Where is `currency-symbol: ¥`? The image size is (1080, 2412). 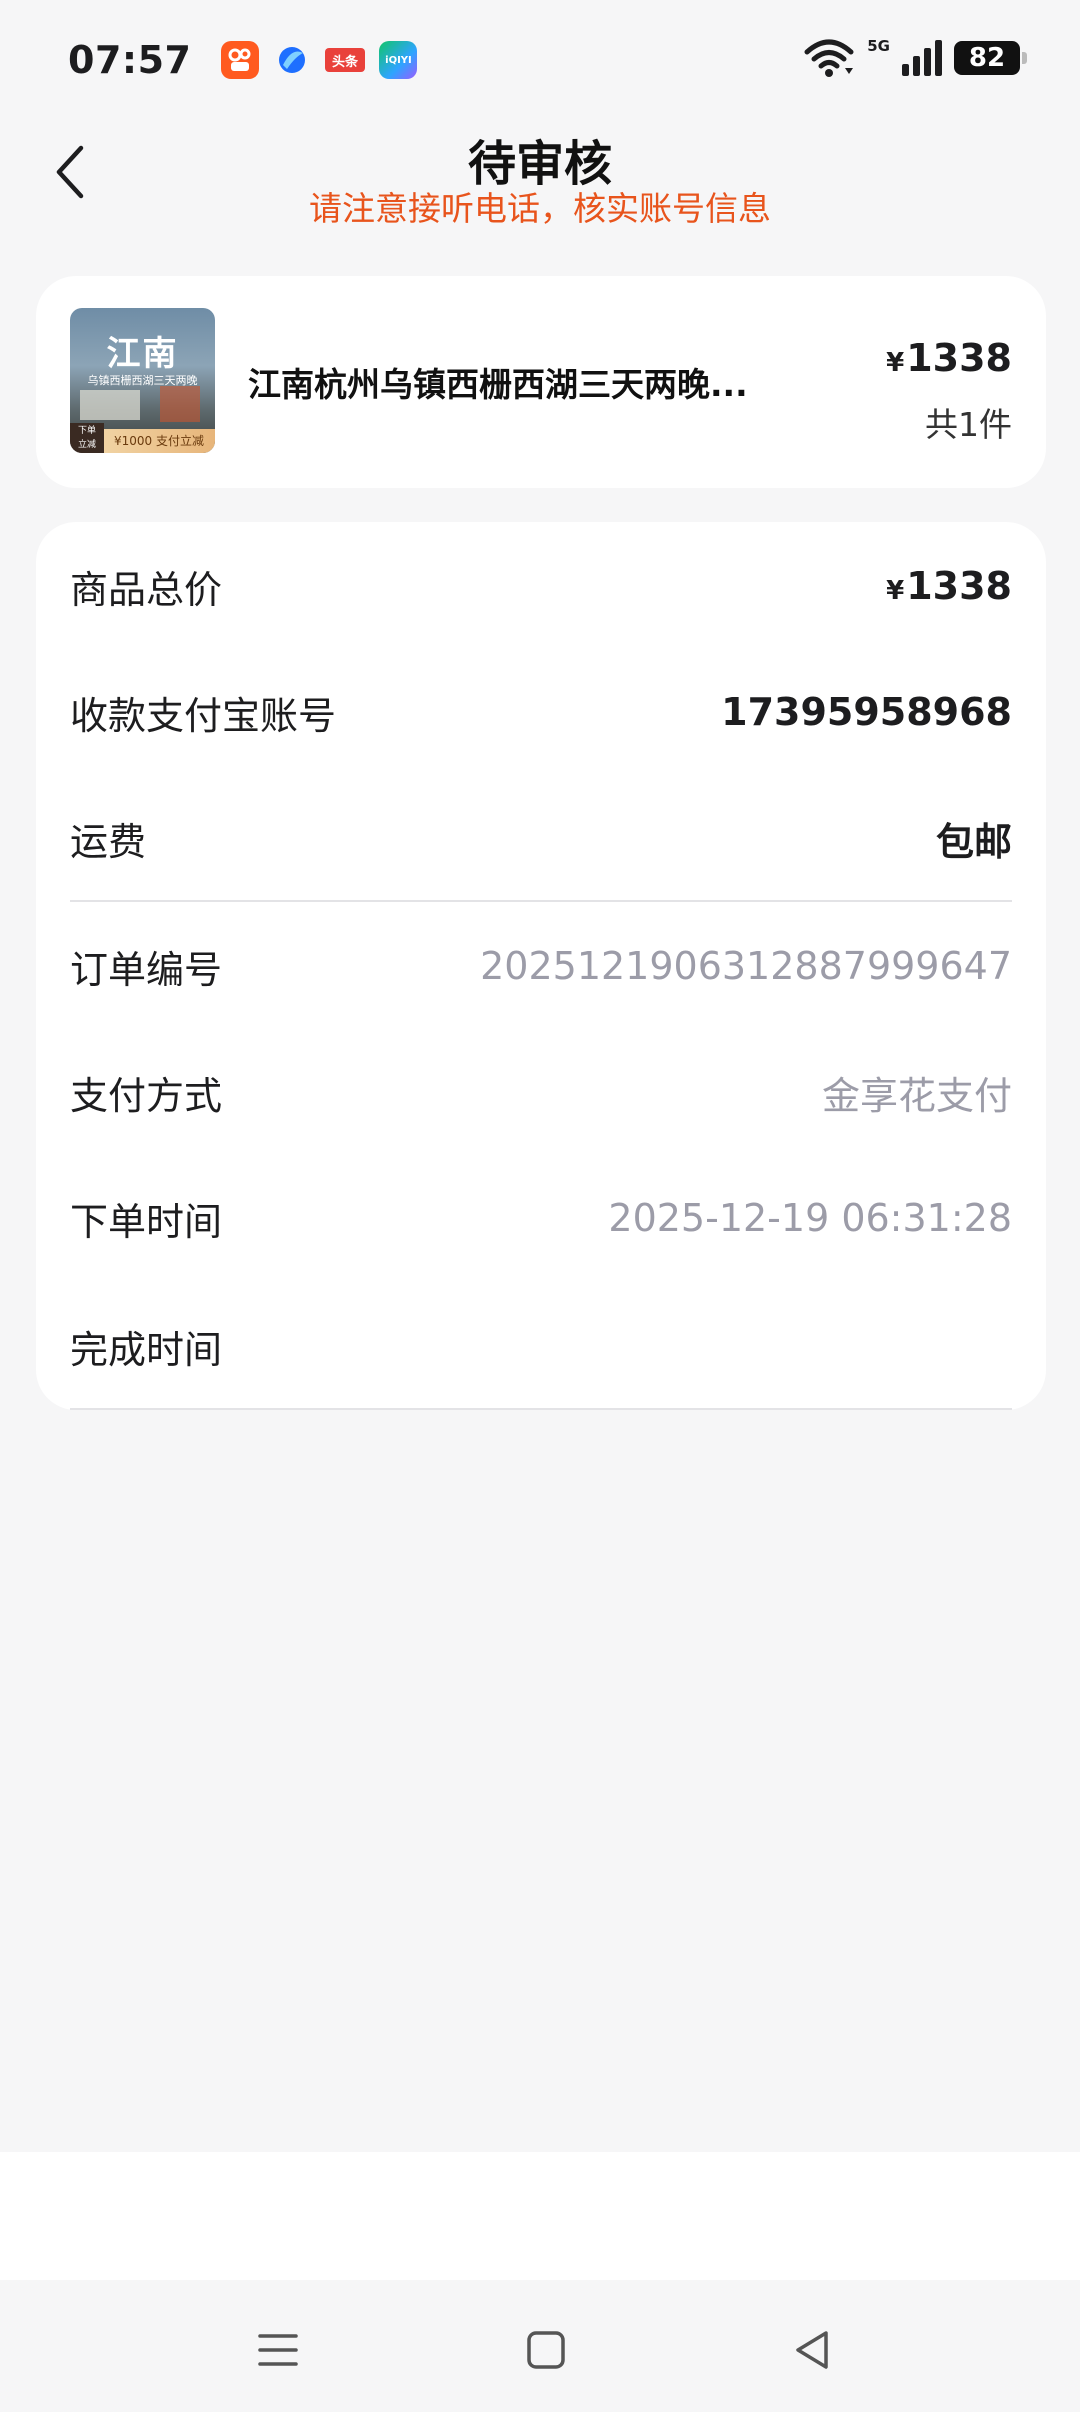 currency-symbol: ¥ is located at coordinates (895, 363).